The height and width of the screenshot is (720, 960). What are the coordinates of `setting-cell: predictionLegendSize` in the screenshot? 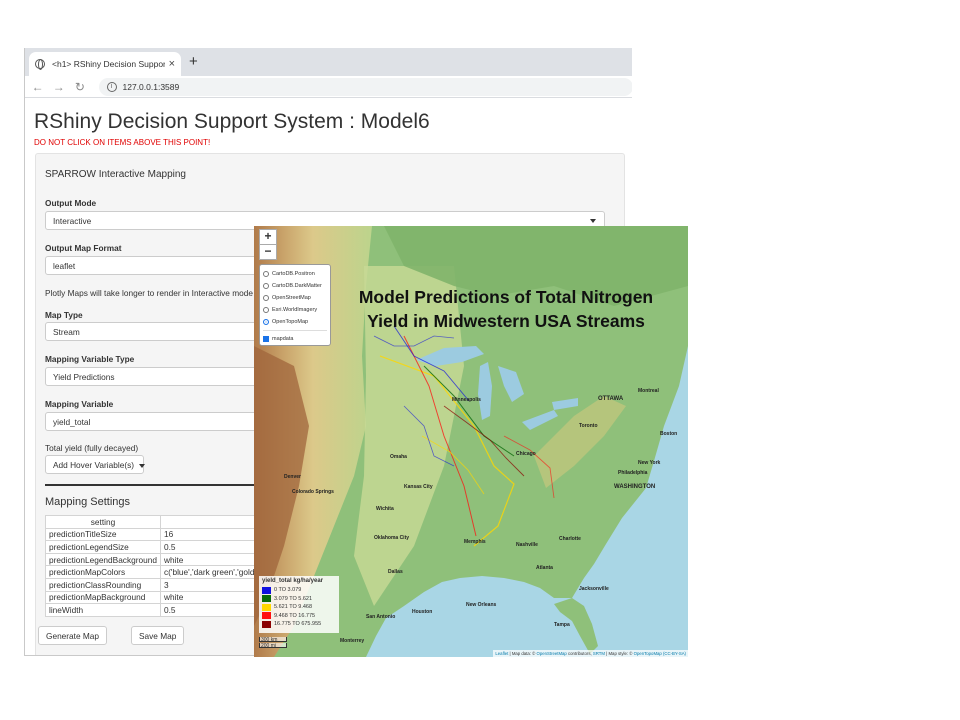 It's located at (103, 547).